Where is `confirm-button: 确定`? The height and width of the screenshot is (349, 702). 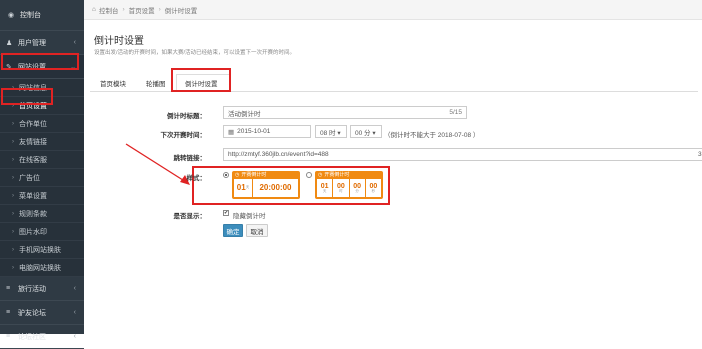
confirm-button: 确定 is located at coordinates (233, 230).